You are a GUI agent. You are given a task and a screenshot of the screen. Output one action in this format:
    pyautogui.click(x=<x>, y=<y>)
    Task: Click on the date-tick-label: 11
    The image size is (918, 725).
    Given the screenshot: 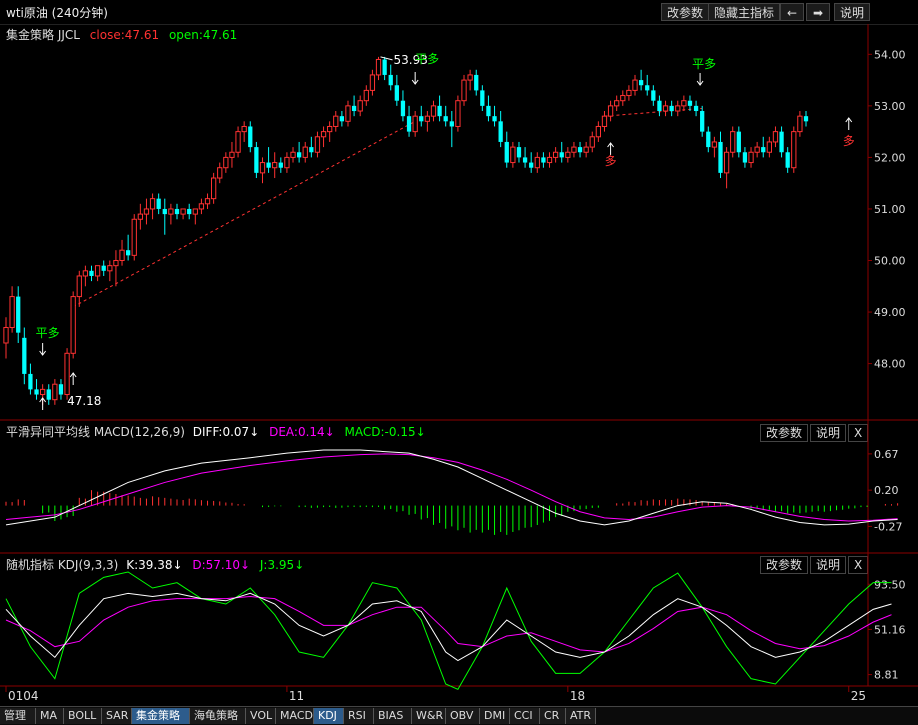 What is the action you would take?
    pyautogui.click(x=296, y=696)
    